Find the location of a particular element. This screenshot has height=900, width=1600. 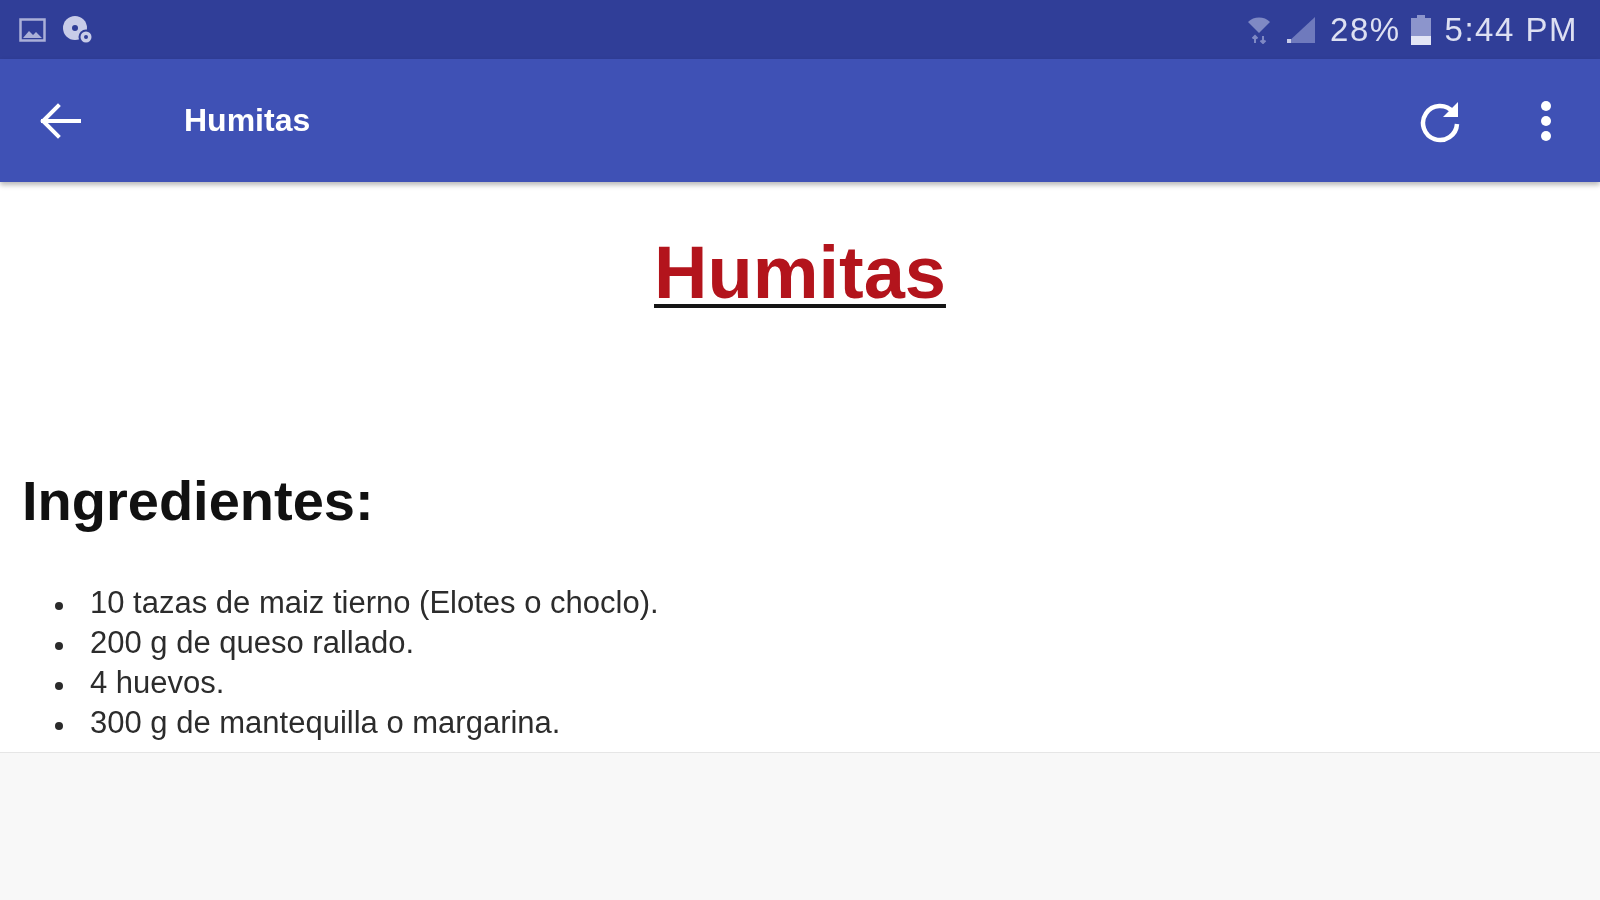

image-icon is located at coordinates (32, 29).